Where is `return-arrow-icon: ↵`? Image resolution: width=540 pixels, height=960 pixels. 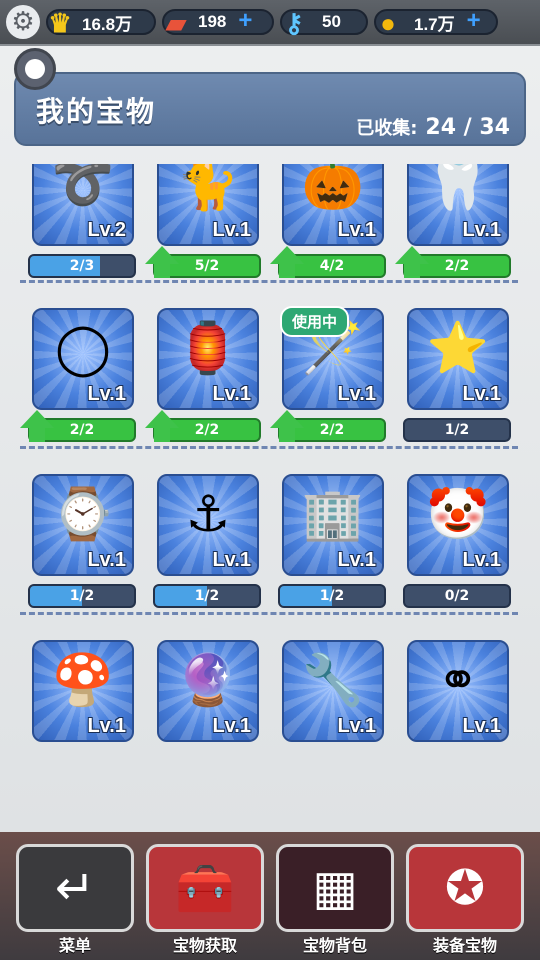 return-arrow-icon: ↵ is located at coordinates (75, 888).